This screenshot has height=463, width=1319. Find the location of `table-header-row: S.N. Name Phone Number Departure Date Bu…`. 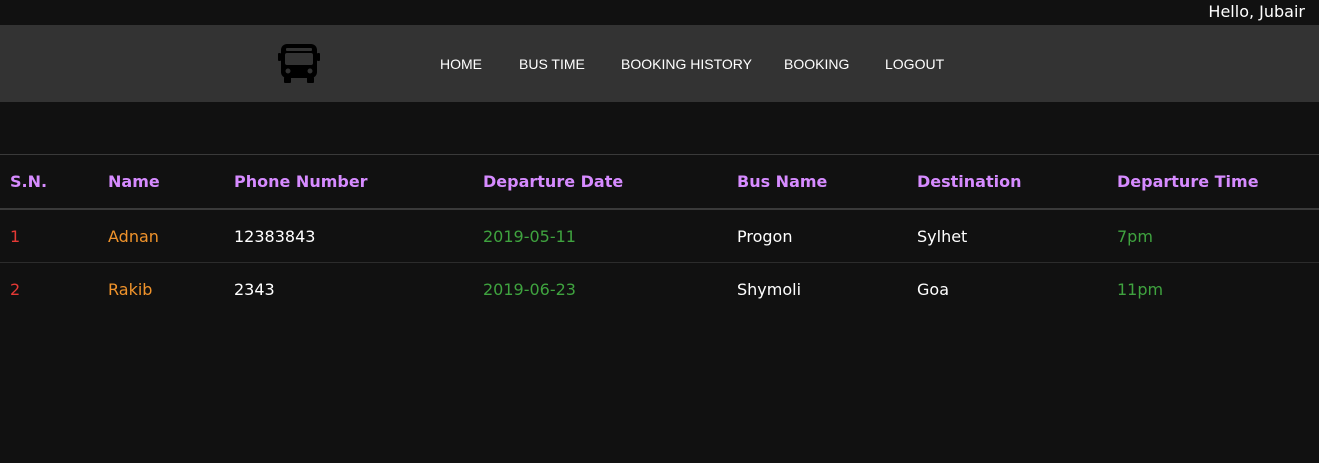

table-header-row: S.N. Name Phone Number Departure Date Bu… is located at coordinates (659, 182).